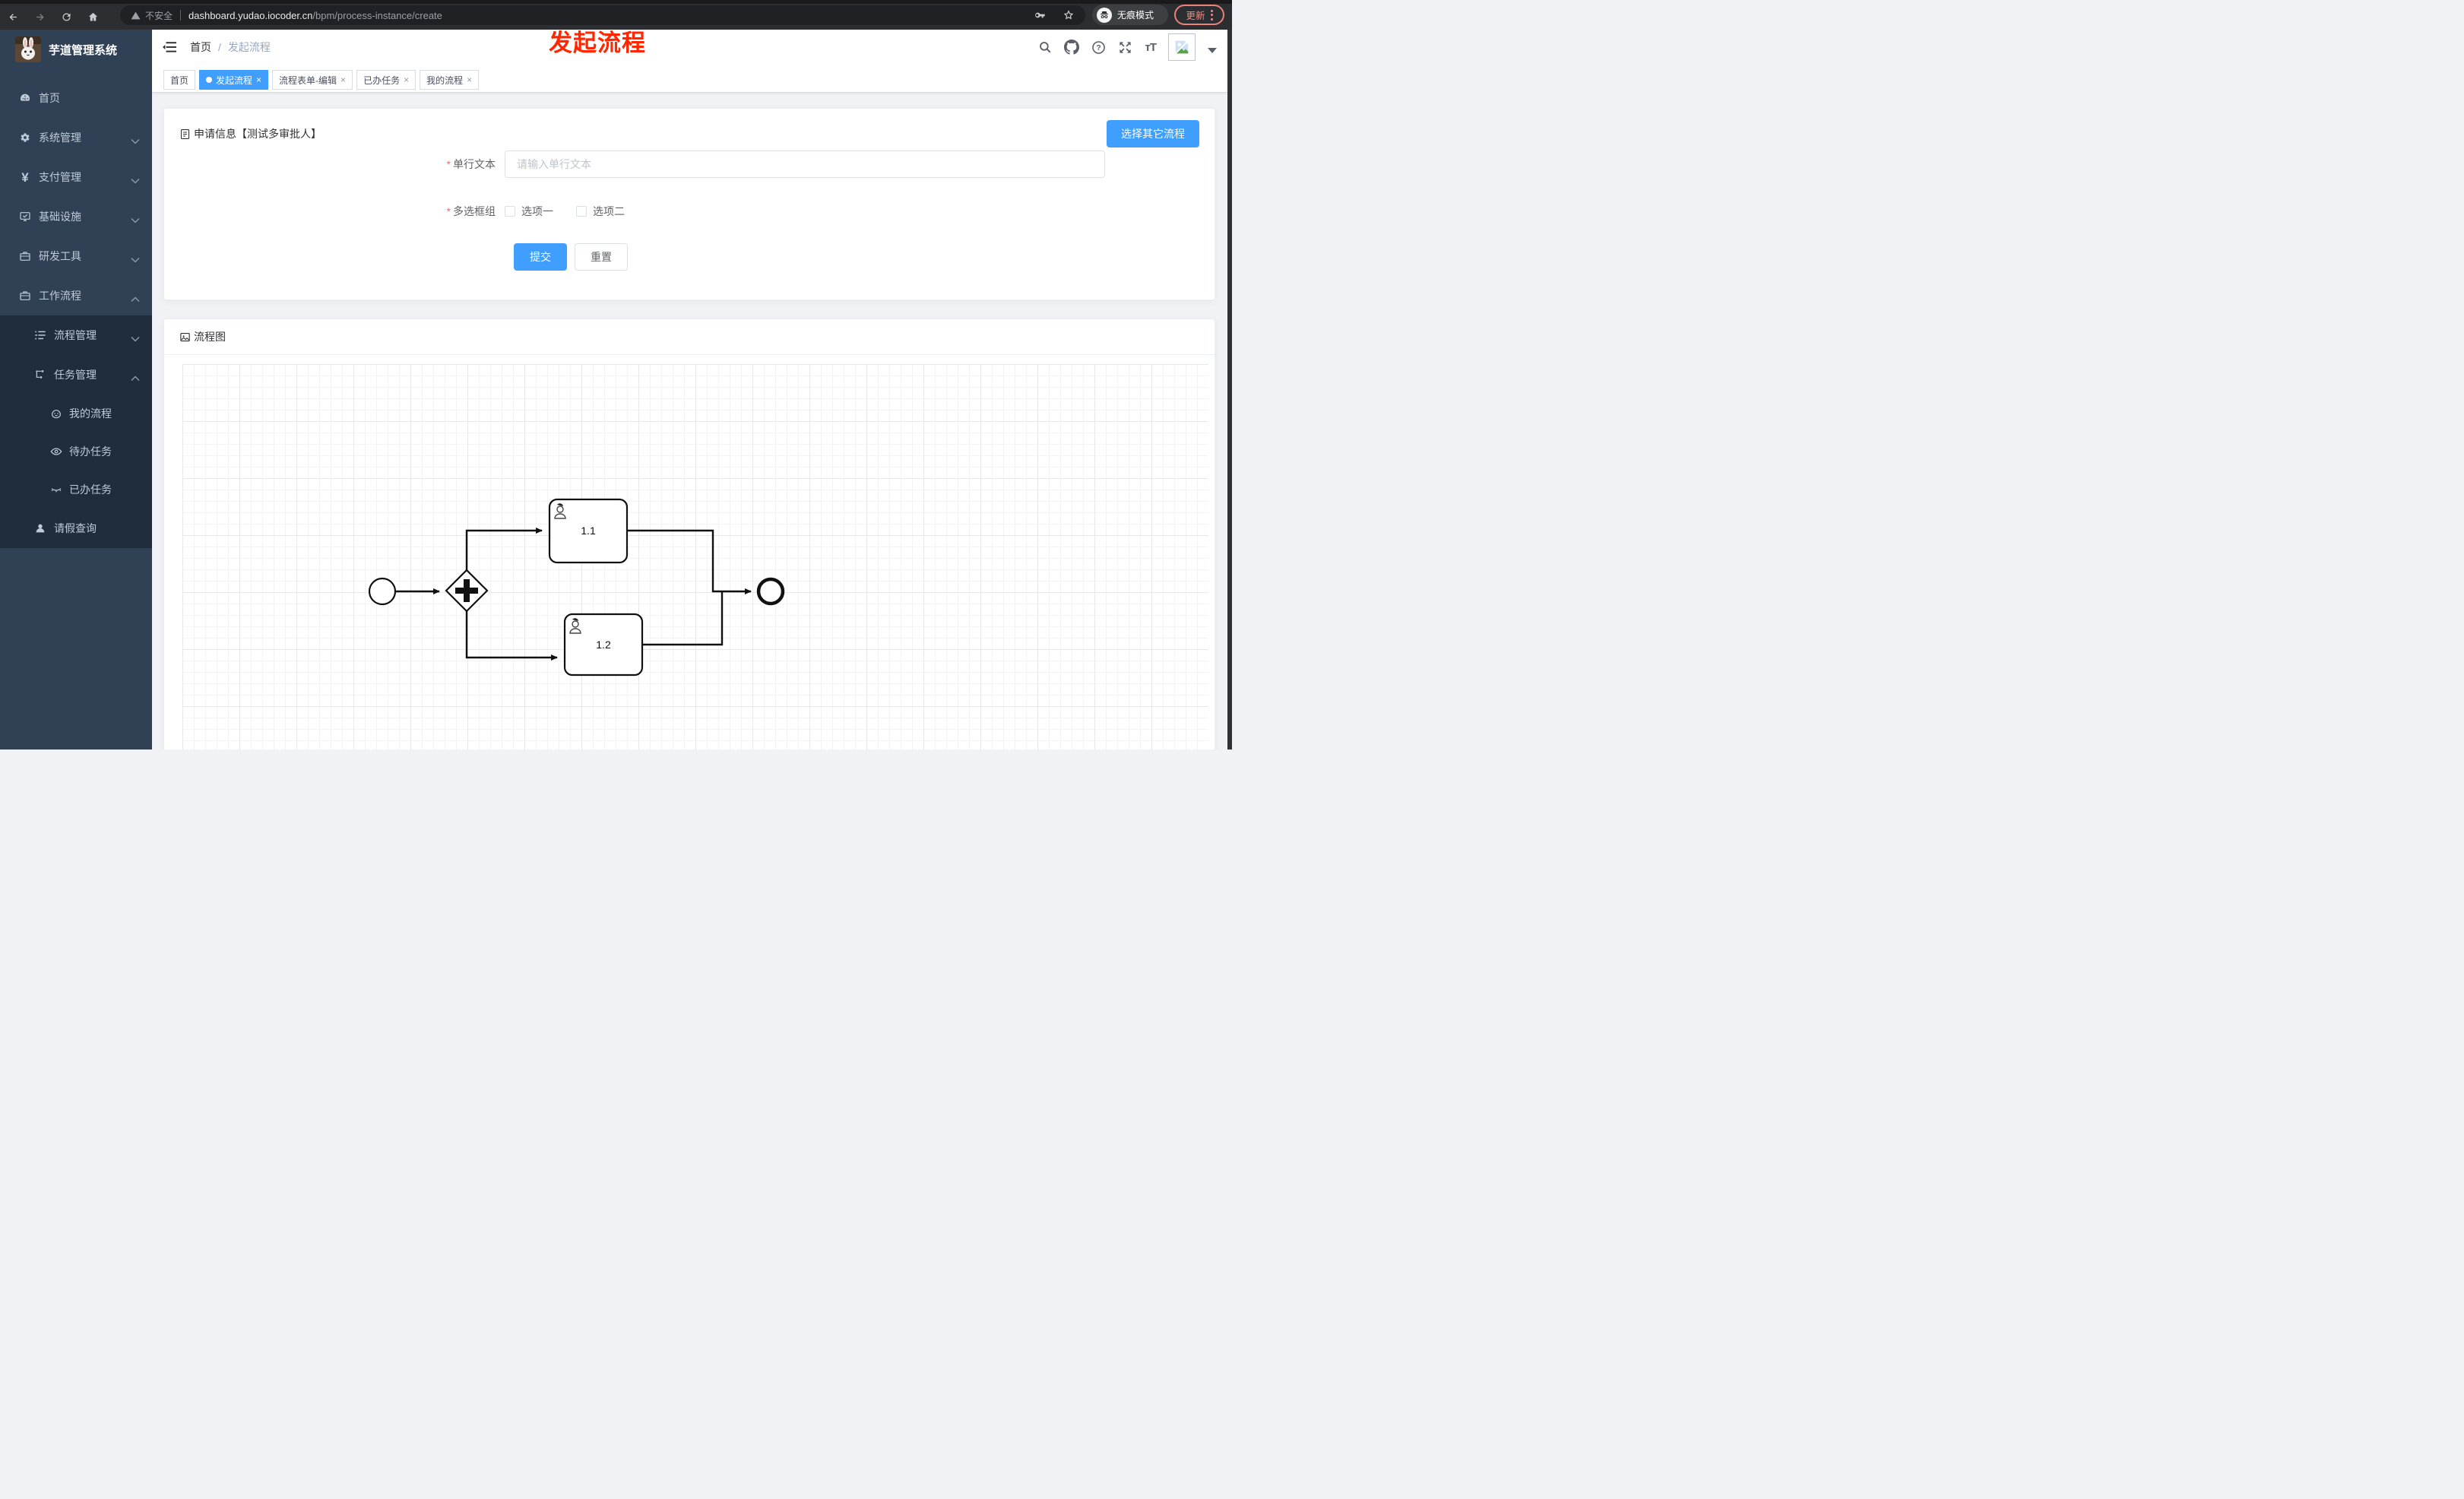 This screenshot has height=1499, width=2464. I want to click on sidebar-item-workflow: 工作流程, so click(76, 295).